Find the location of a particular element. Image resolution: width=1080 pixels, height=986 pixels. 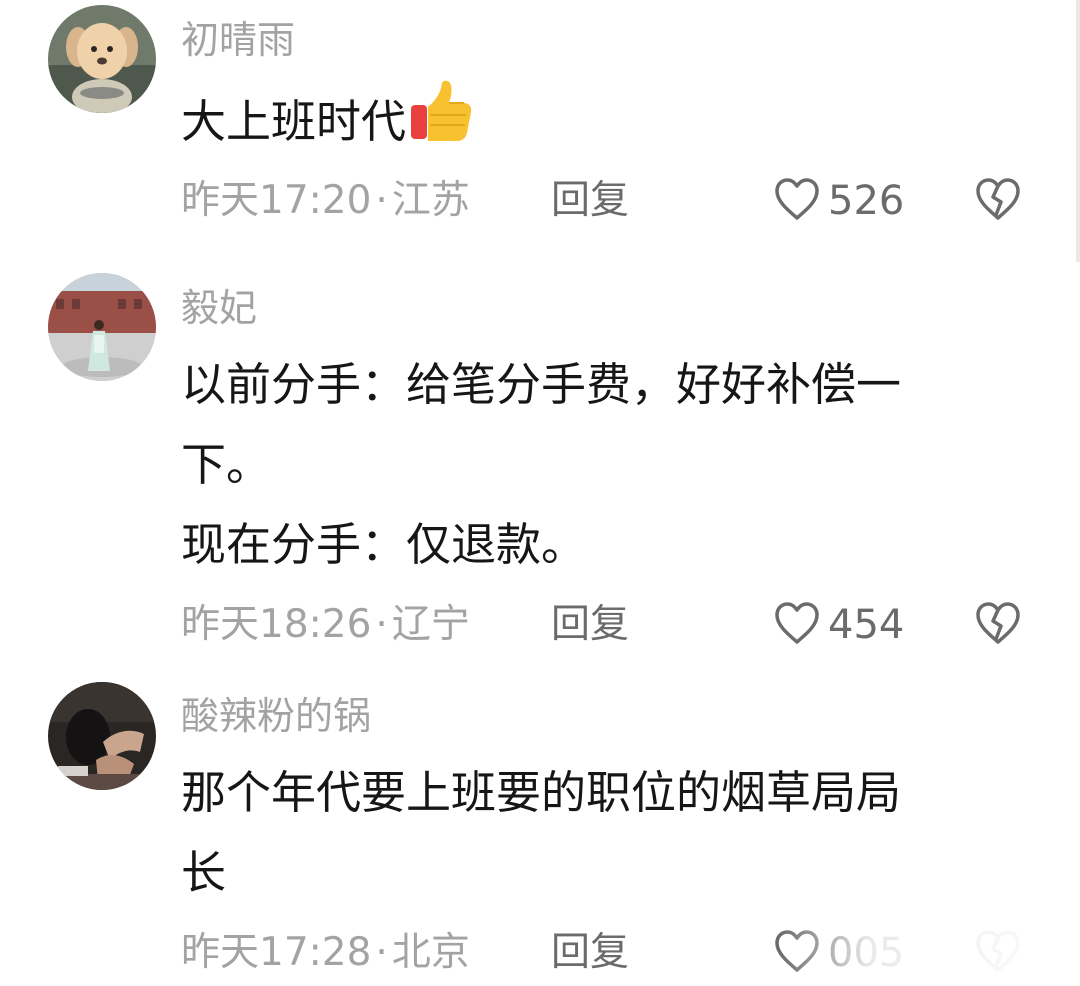

comment-meta: 昨天17:20 · 江苏 is located at coordinates (325, 201).